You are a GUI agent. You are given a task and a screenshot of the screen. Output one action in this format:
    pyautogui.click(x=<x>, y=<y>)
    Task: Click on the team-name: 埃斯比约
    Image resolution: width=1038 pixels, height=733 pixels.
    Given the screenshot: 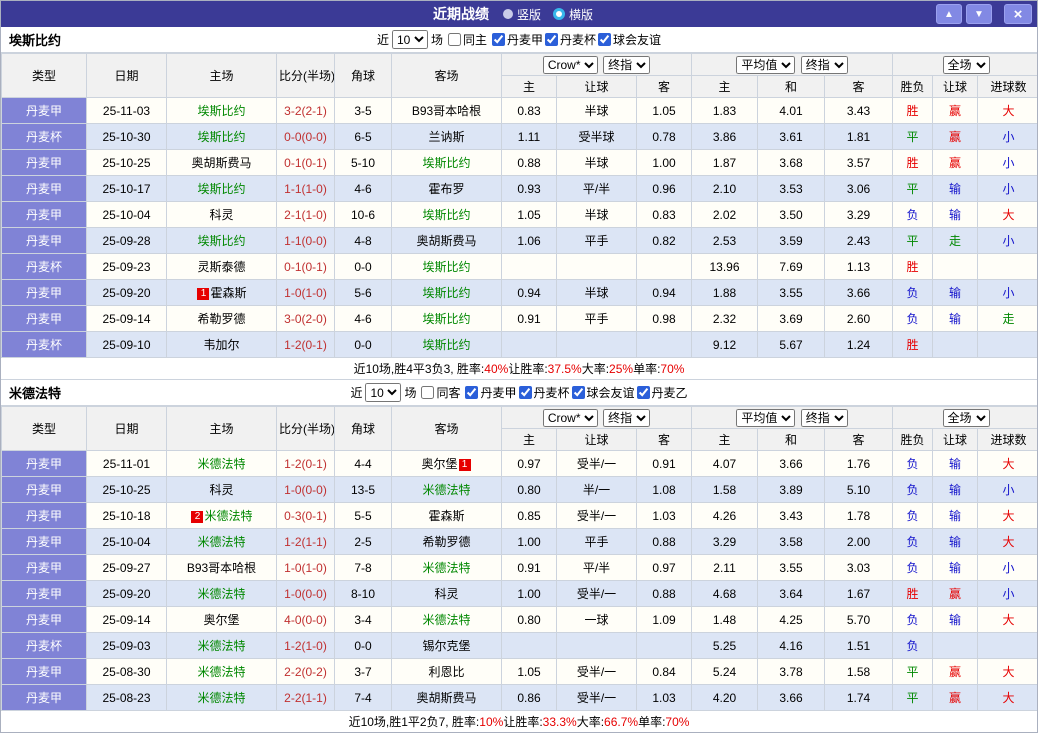 What is the action you would take?
    pyautogui.click(x=446, y=163)
    